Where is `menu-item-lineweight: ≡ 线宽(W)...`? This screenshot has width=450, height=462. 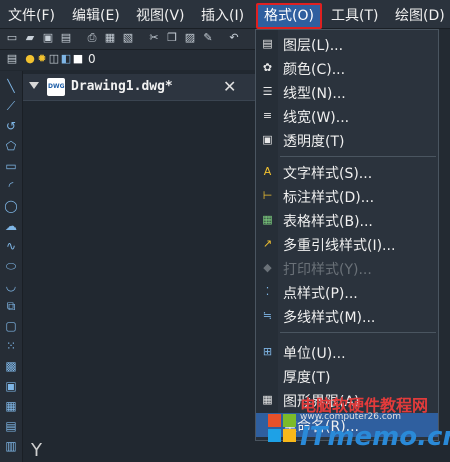 menu-item-lineweight: ≡ 线宽(W)... is located at coordinates (347, 116).